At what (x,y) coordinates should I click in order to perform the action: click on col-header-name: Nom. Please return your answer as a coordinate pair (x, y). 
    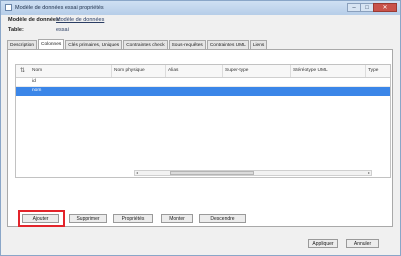
    Looking at the image, I should click on (71, 71).